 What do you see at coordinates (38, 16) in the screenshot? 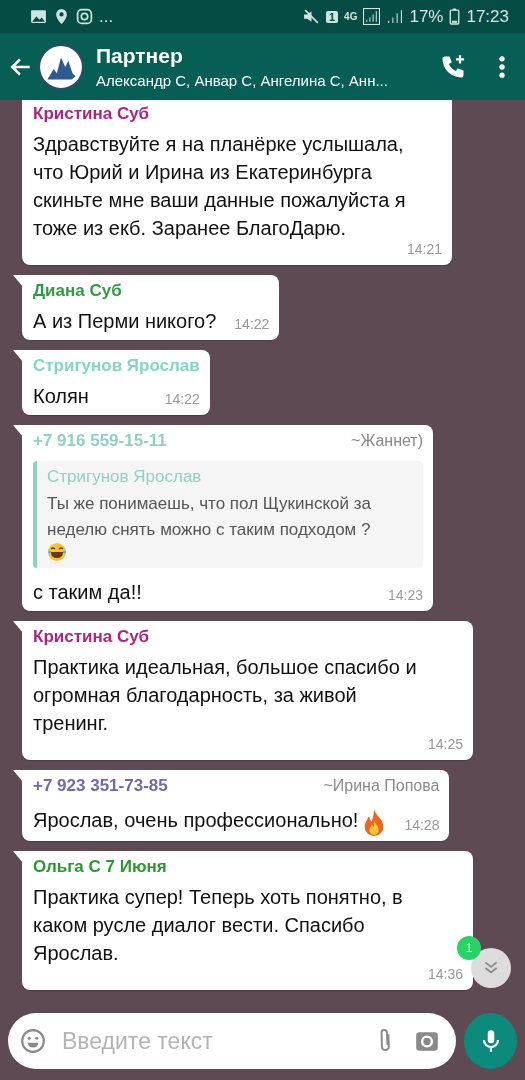
I see `gallery-icon` at bounding box center [38, 16].